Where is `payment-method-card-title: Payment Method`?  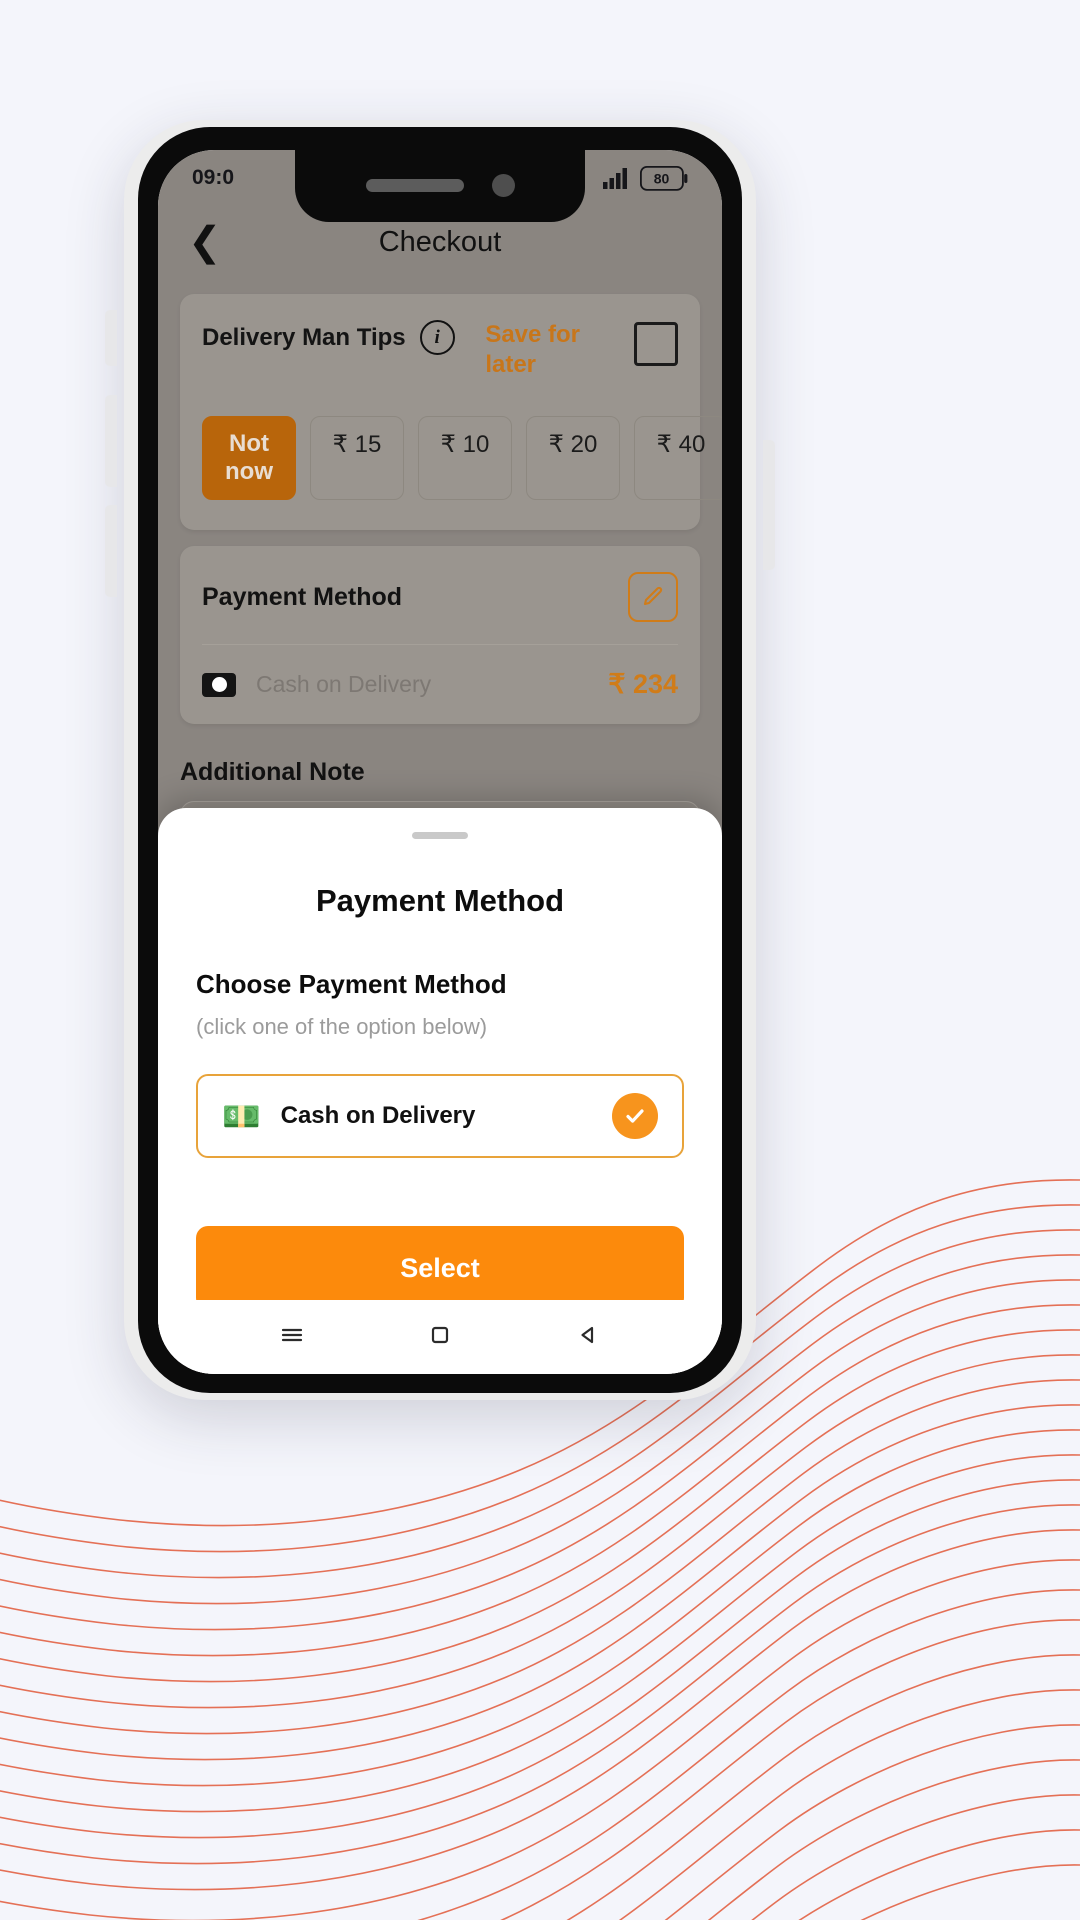
payment-method-card-title: Payment Method is located at coordinates (302, 596).